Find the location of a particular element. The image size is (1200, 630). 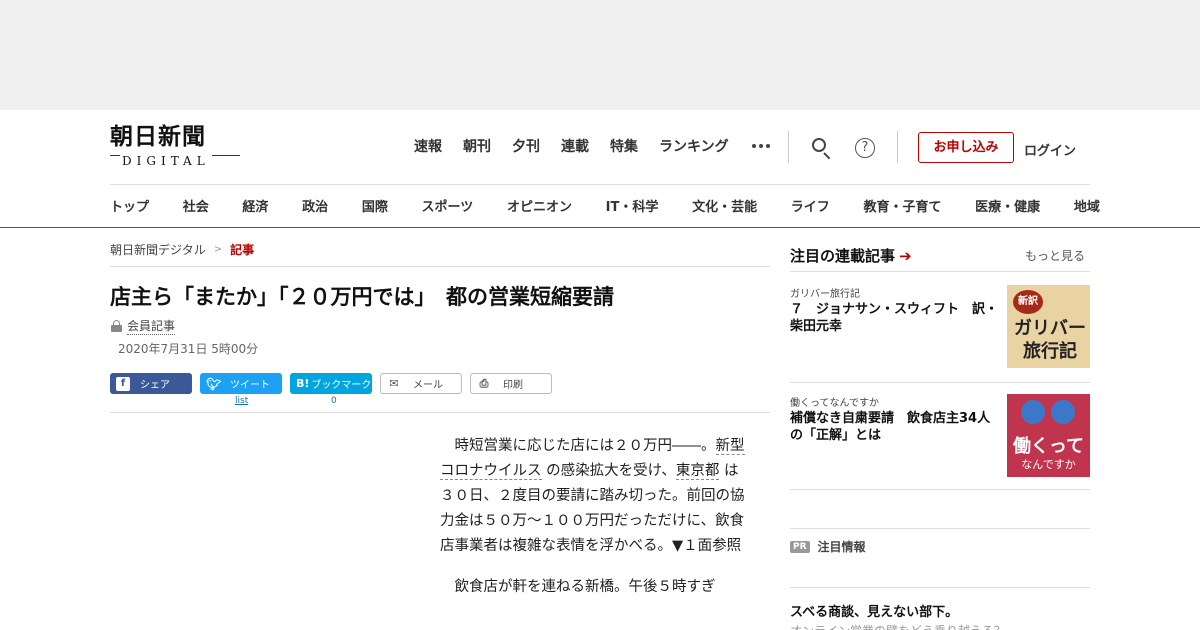

top-nav: 速報 朝刊 夕刊 連載 特集 ランキング is located at coordinates (592, 146).